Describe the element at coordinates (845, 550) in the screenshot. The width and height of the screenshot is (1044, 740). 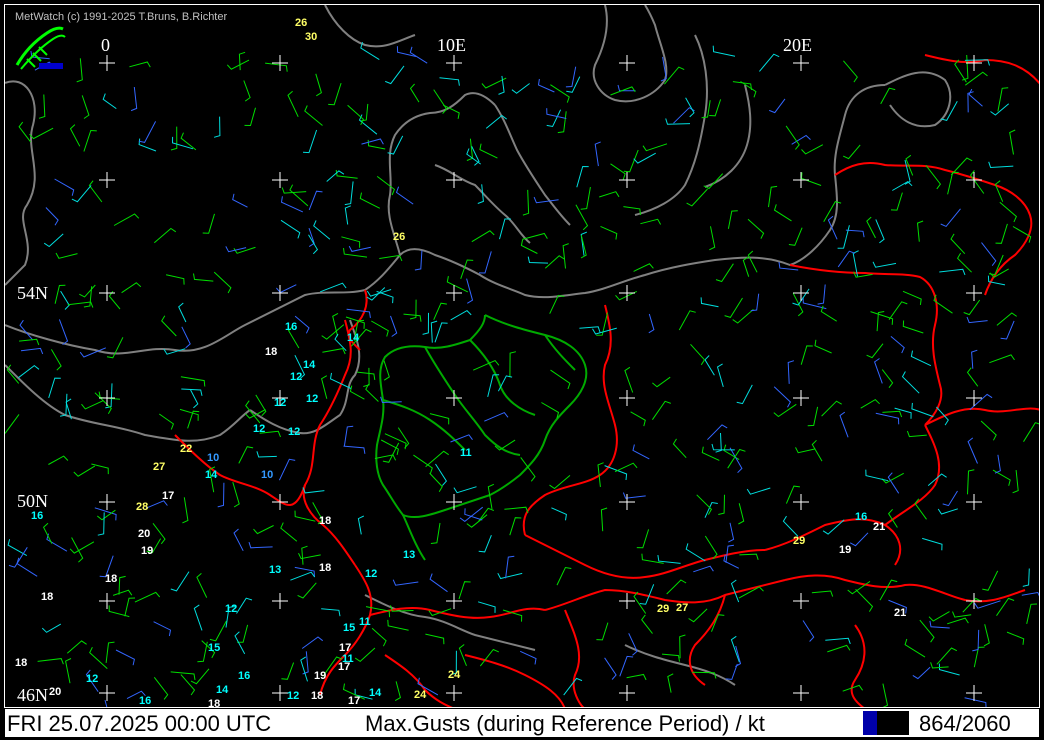
I see `gust-value-label: 19` at that location.